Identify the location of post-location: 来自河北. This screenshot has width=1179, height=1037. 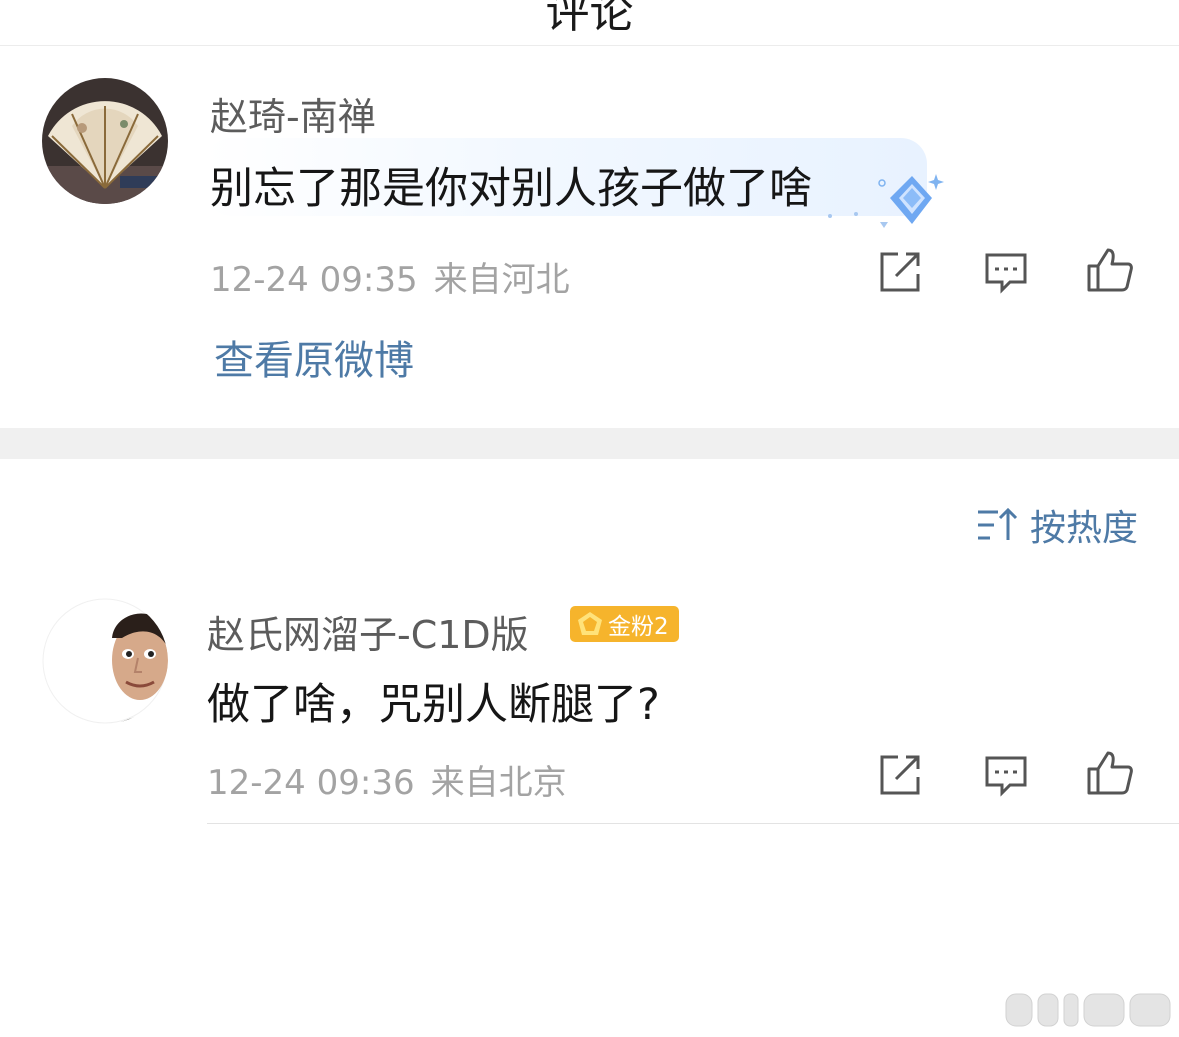
(501, 280).